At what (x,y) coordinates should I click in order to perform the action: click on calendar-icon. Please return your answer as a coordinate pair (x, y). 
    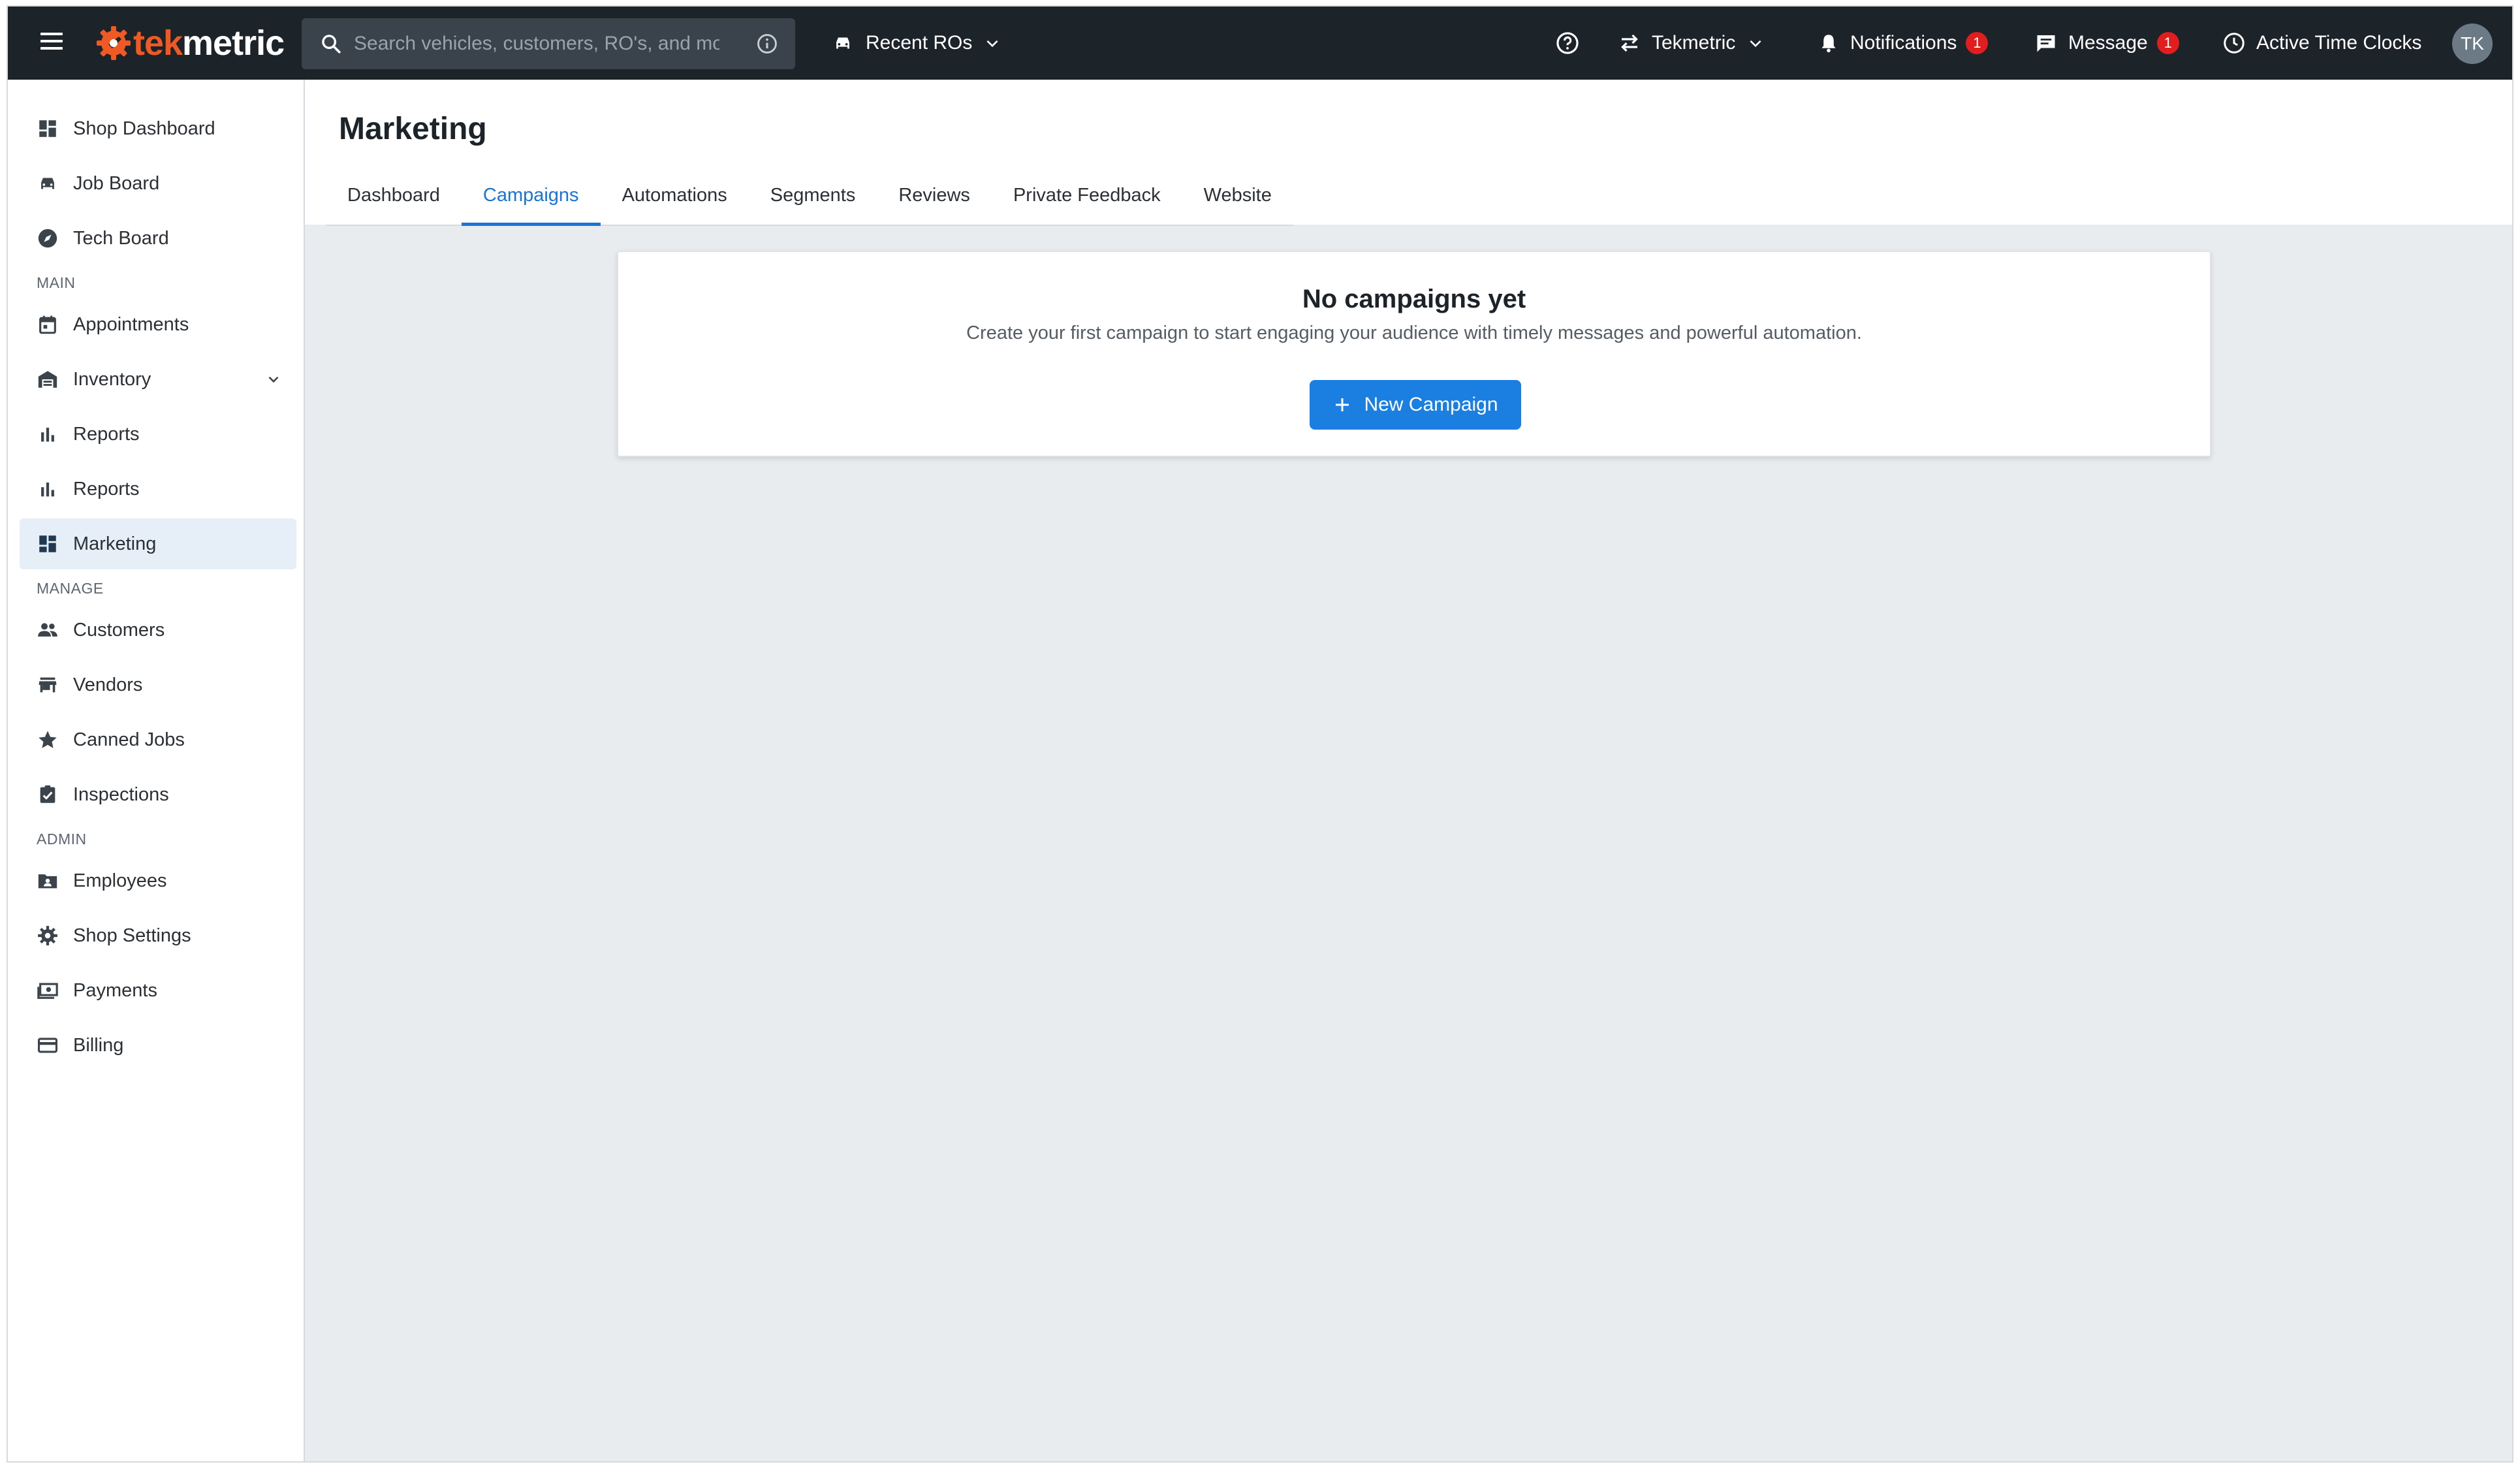
    Looking at the image, I should click on (47, 324).